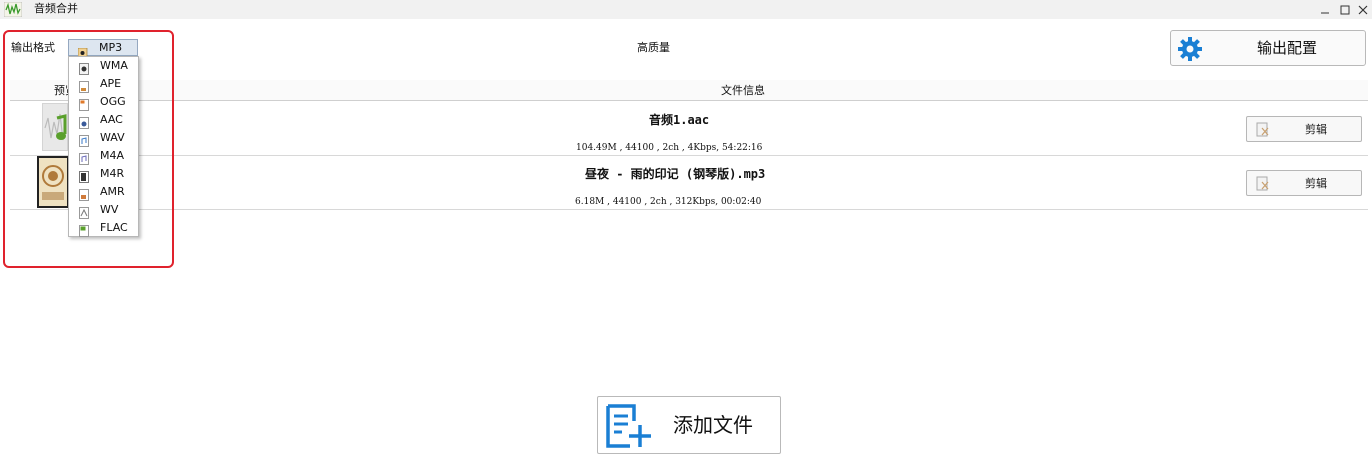 Image resolution: width=1372 pixels, height=459 pixels. What do you see at coordinates (1190, 49) in the screenshot?
I see `gear-icon` at bounding box center [1190, 49].